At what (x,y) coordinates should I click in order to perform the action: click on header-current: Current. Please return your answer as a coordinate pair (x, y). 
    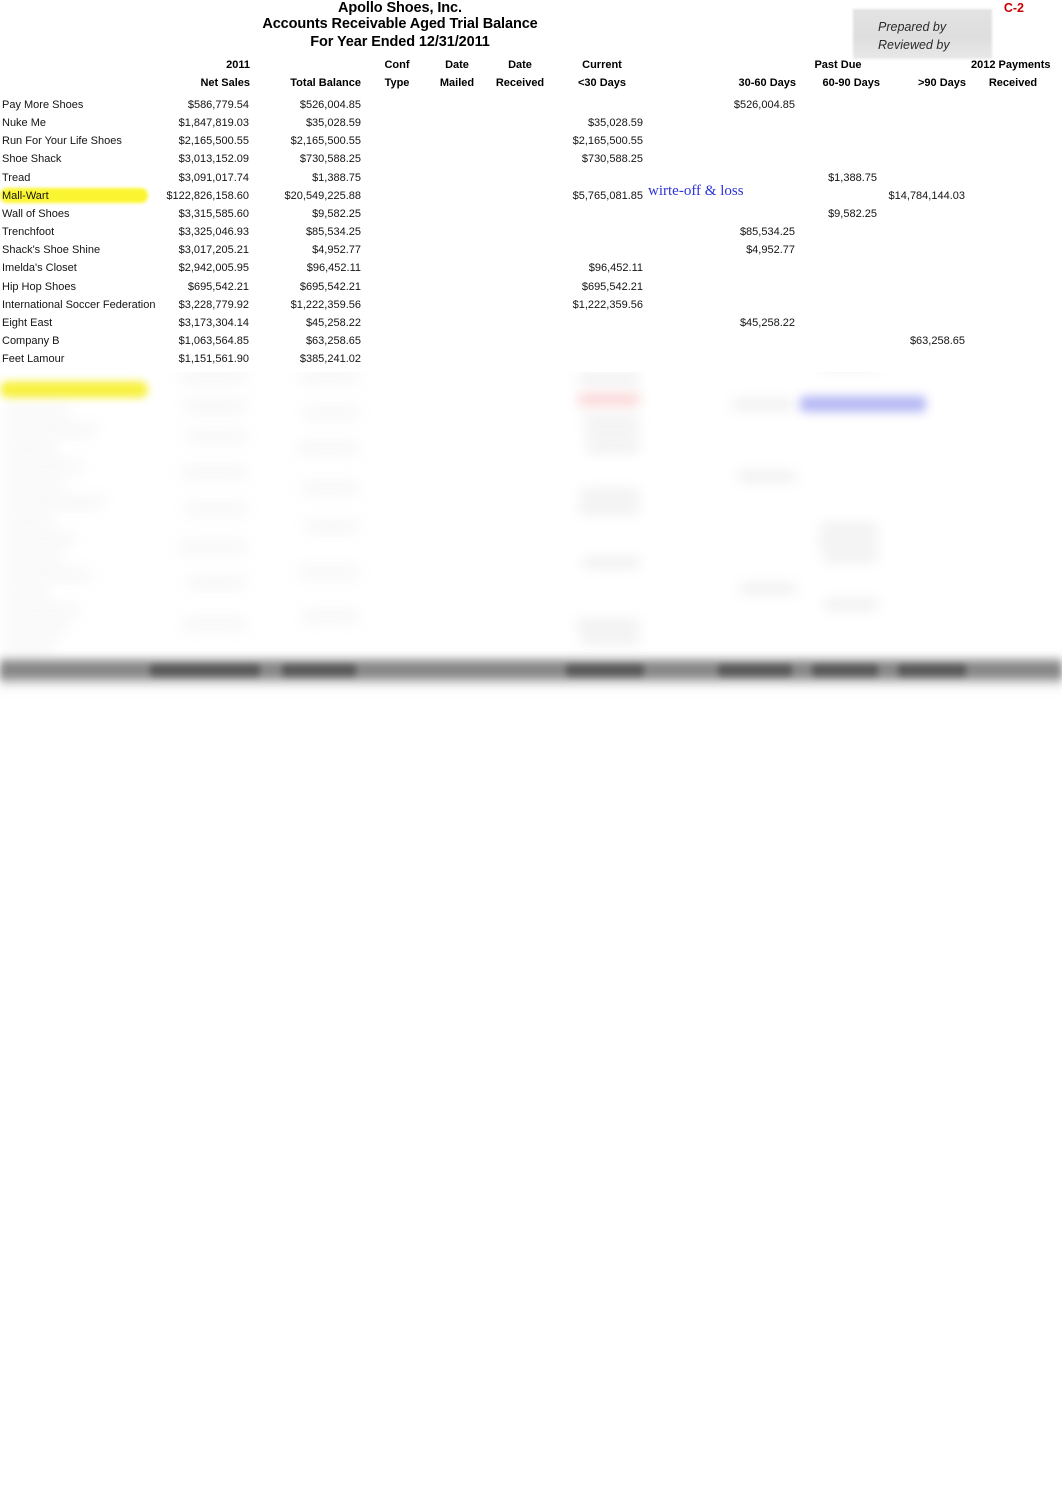
    Looking at the image, I should click on (602, 65).